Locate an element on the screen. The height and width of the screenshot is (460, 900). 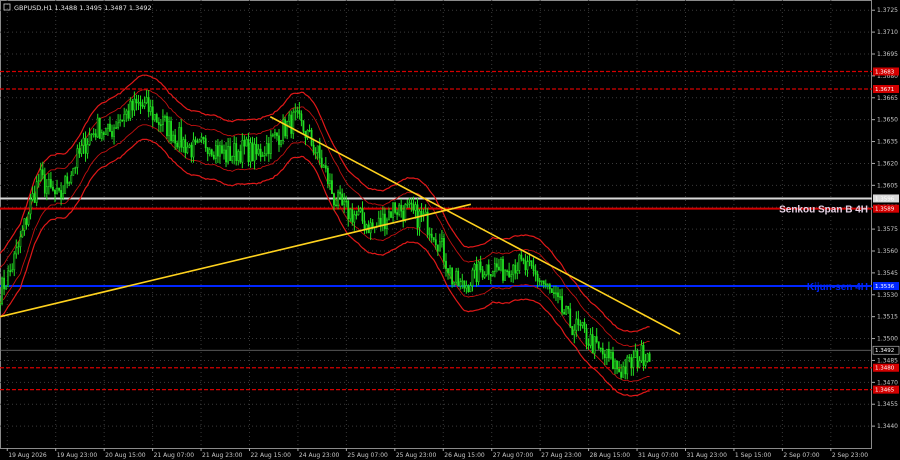
x-tick-label: 2 Sep 23:00 is located at coordinates (850, 455).